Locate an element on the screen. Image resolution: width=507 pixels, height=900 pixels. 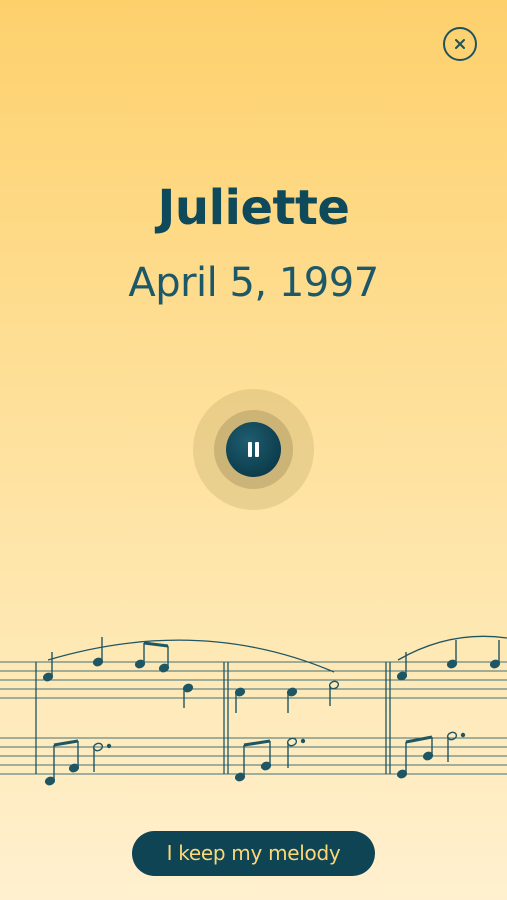
close-button is located at coordinates (460, 44).